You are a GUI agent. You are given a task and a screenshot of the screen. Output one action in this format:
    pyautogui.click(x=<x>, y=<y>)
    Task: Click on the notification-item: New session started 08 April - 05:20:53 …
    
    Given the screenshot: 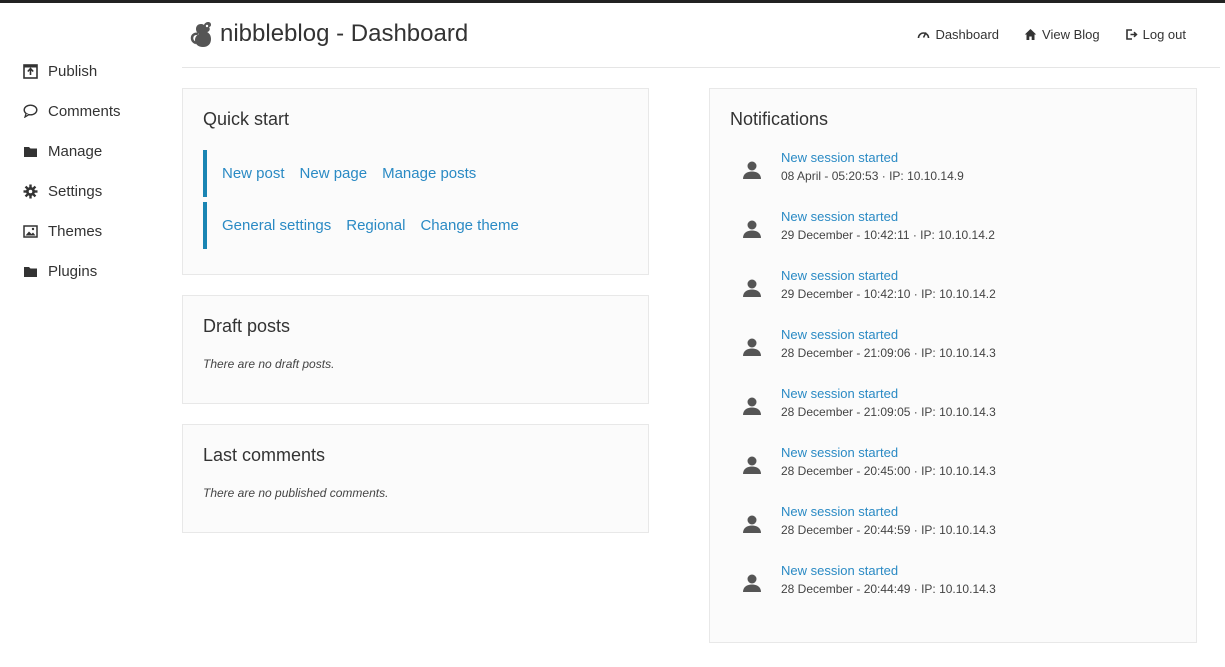 What is the action you would take?
    pyautogui.click(x=950, y=170)
    